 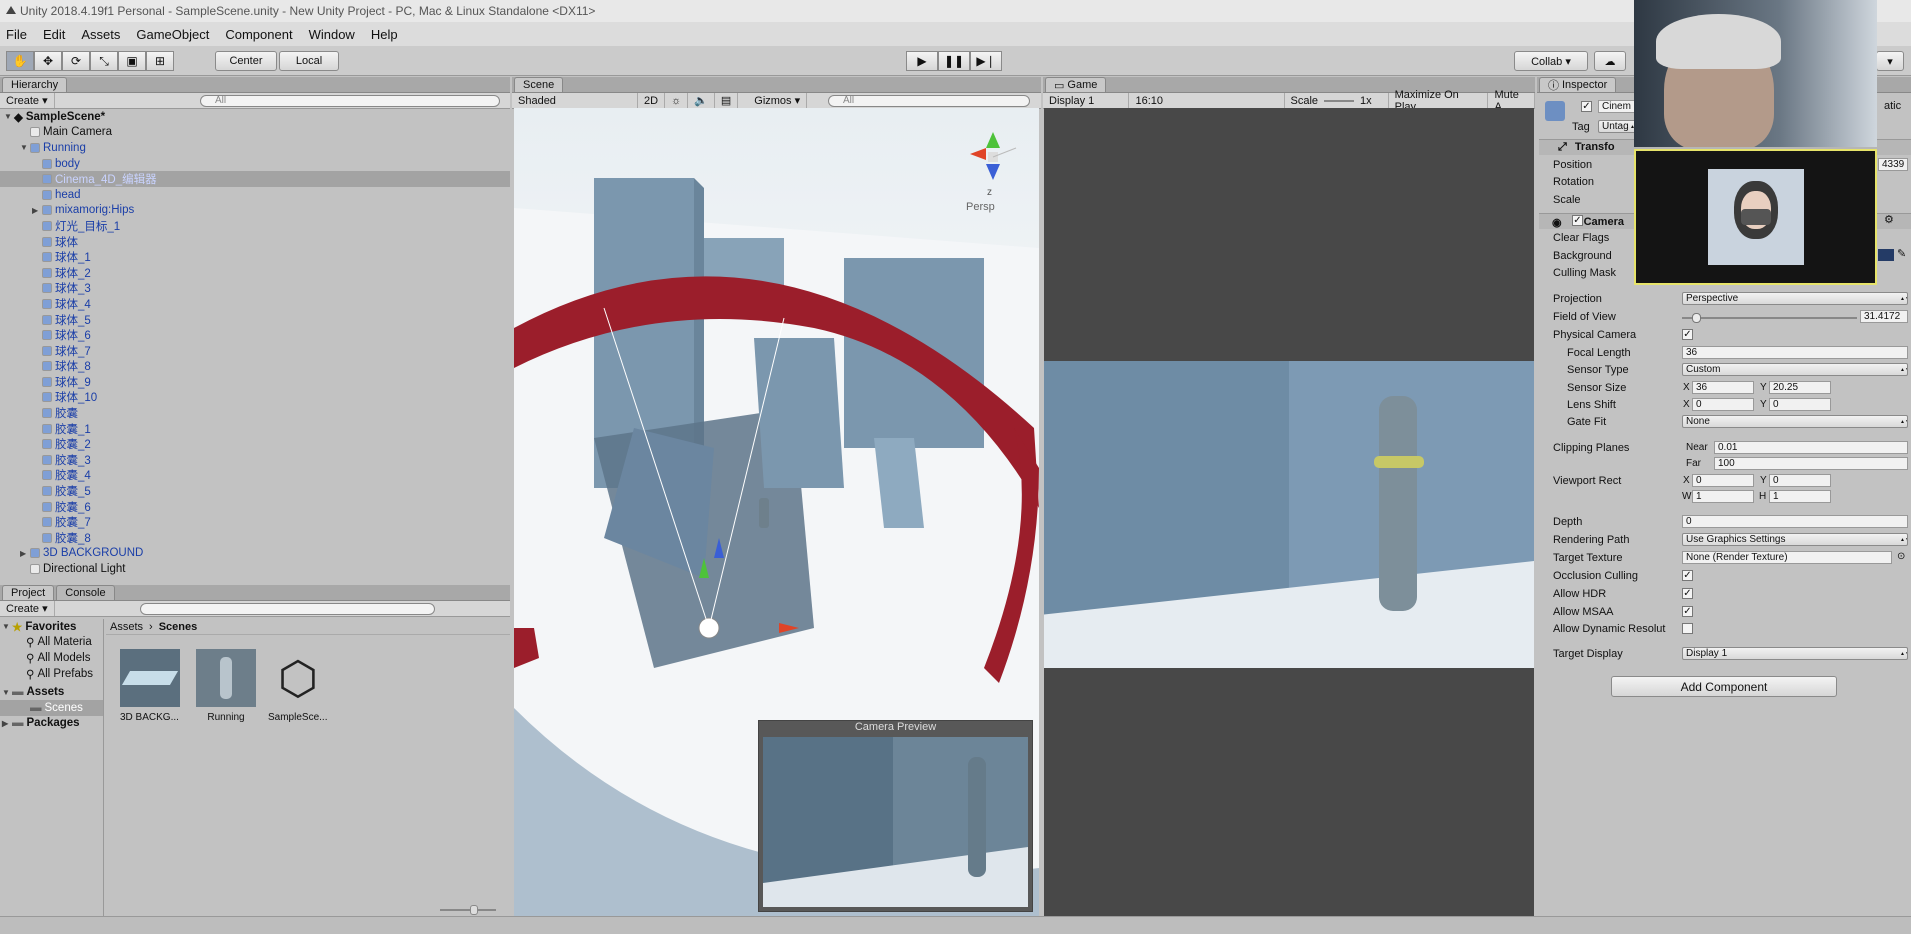 What do you see at coordinates (132, 61) in the screenshot?
I see `rect-tool-icon: ▣` at bounding box center [132, 61].